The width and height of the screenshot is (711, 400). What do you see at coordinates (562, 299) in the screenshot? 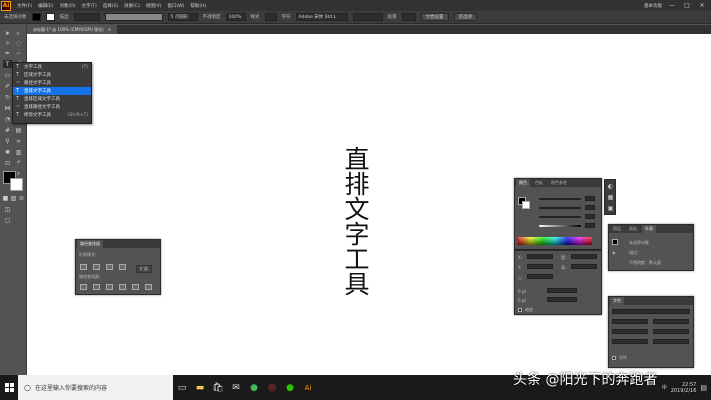
I see `value-b-input` at bounding box center [562, 299].